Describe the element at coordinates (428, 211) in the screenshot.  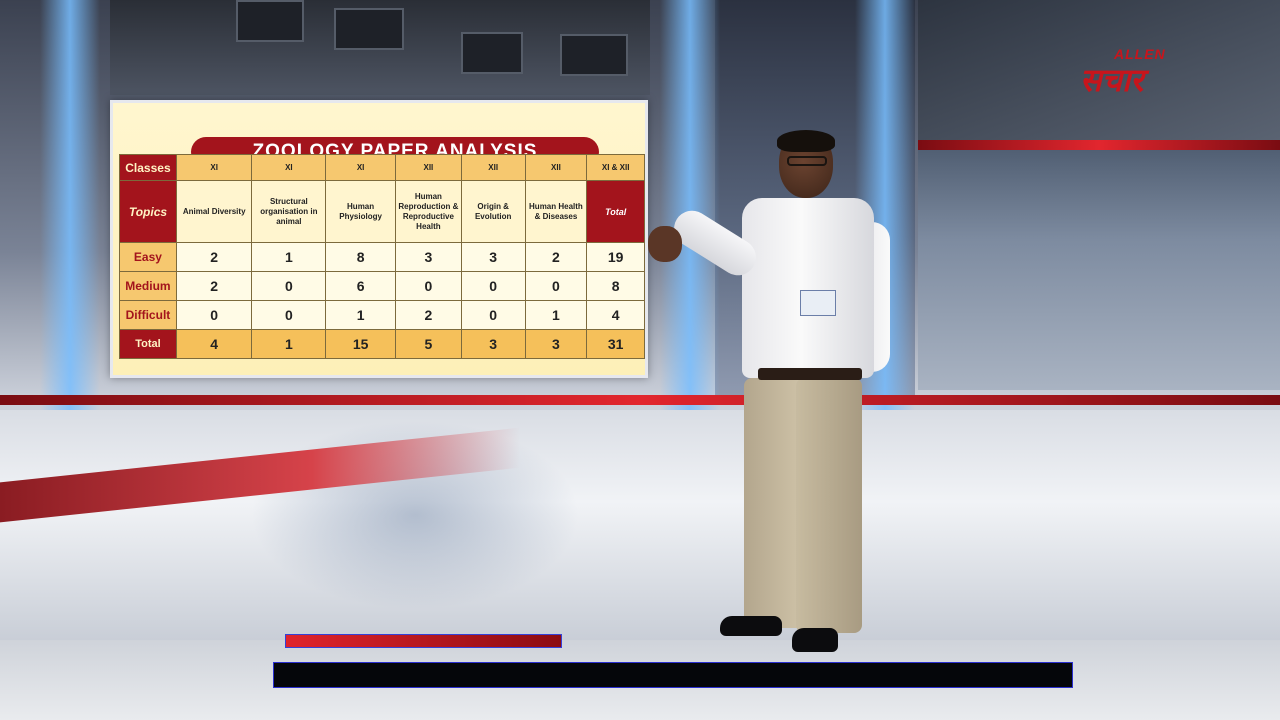
I see `topic-cell: Human Reproduction & Reproductive Health` at that location.